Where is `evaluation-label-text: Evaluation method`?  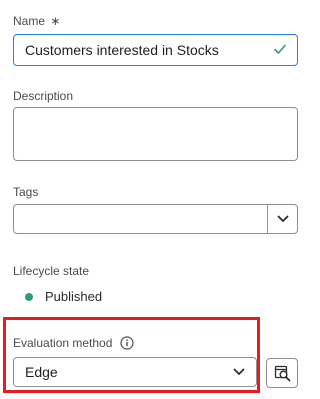 evaluation-label-text: Evaluation method is located at coordinates (63, 343).